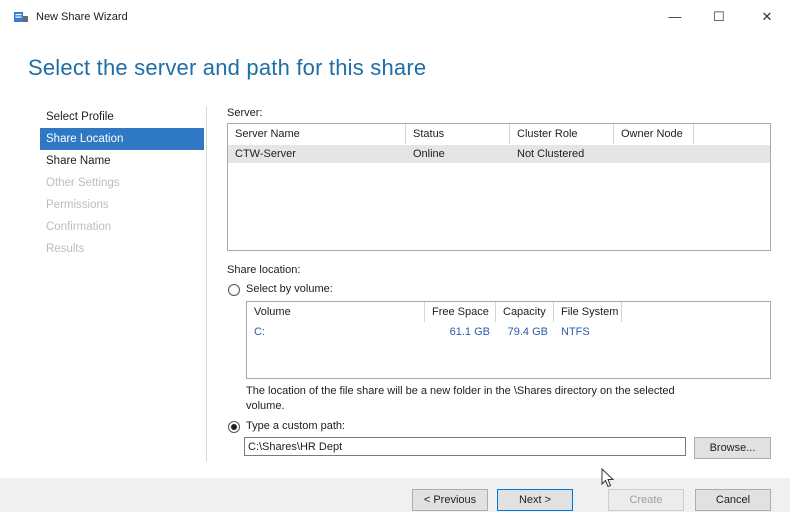 This screenshot has width=801, height=512. Describe the element at coordinates (265, 154) in the screenshot. I see `cell-server-name: CTW-Server` at that location.